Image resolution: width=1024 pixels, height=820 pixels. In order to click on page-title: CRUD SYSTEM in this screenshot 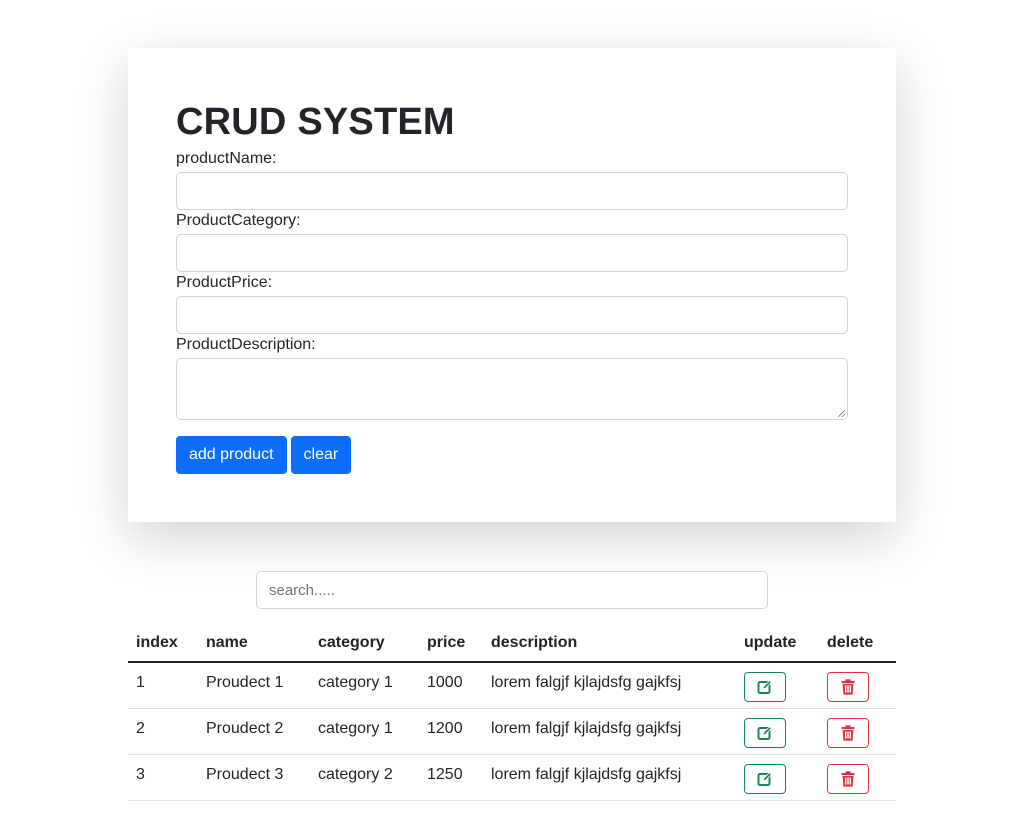, I will do `click(315, 122)`.